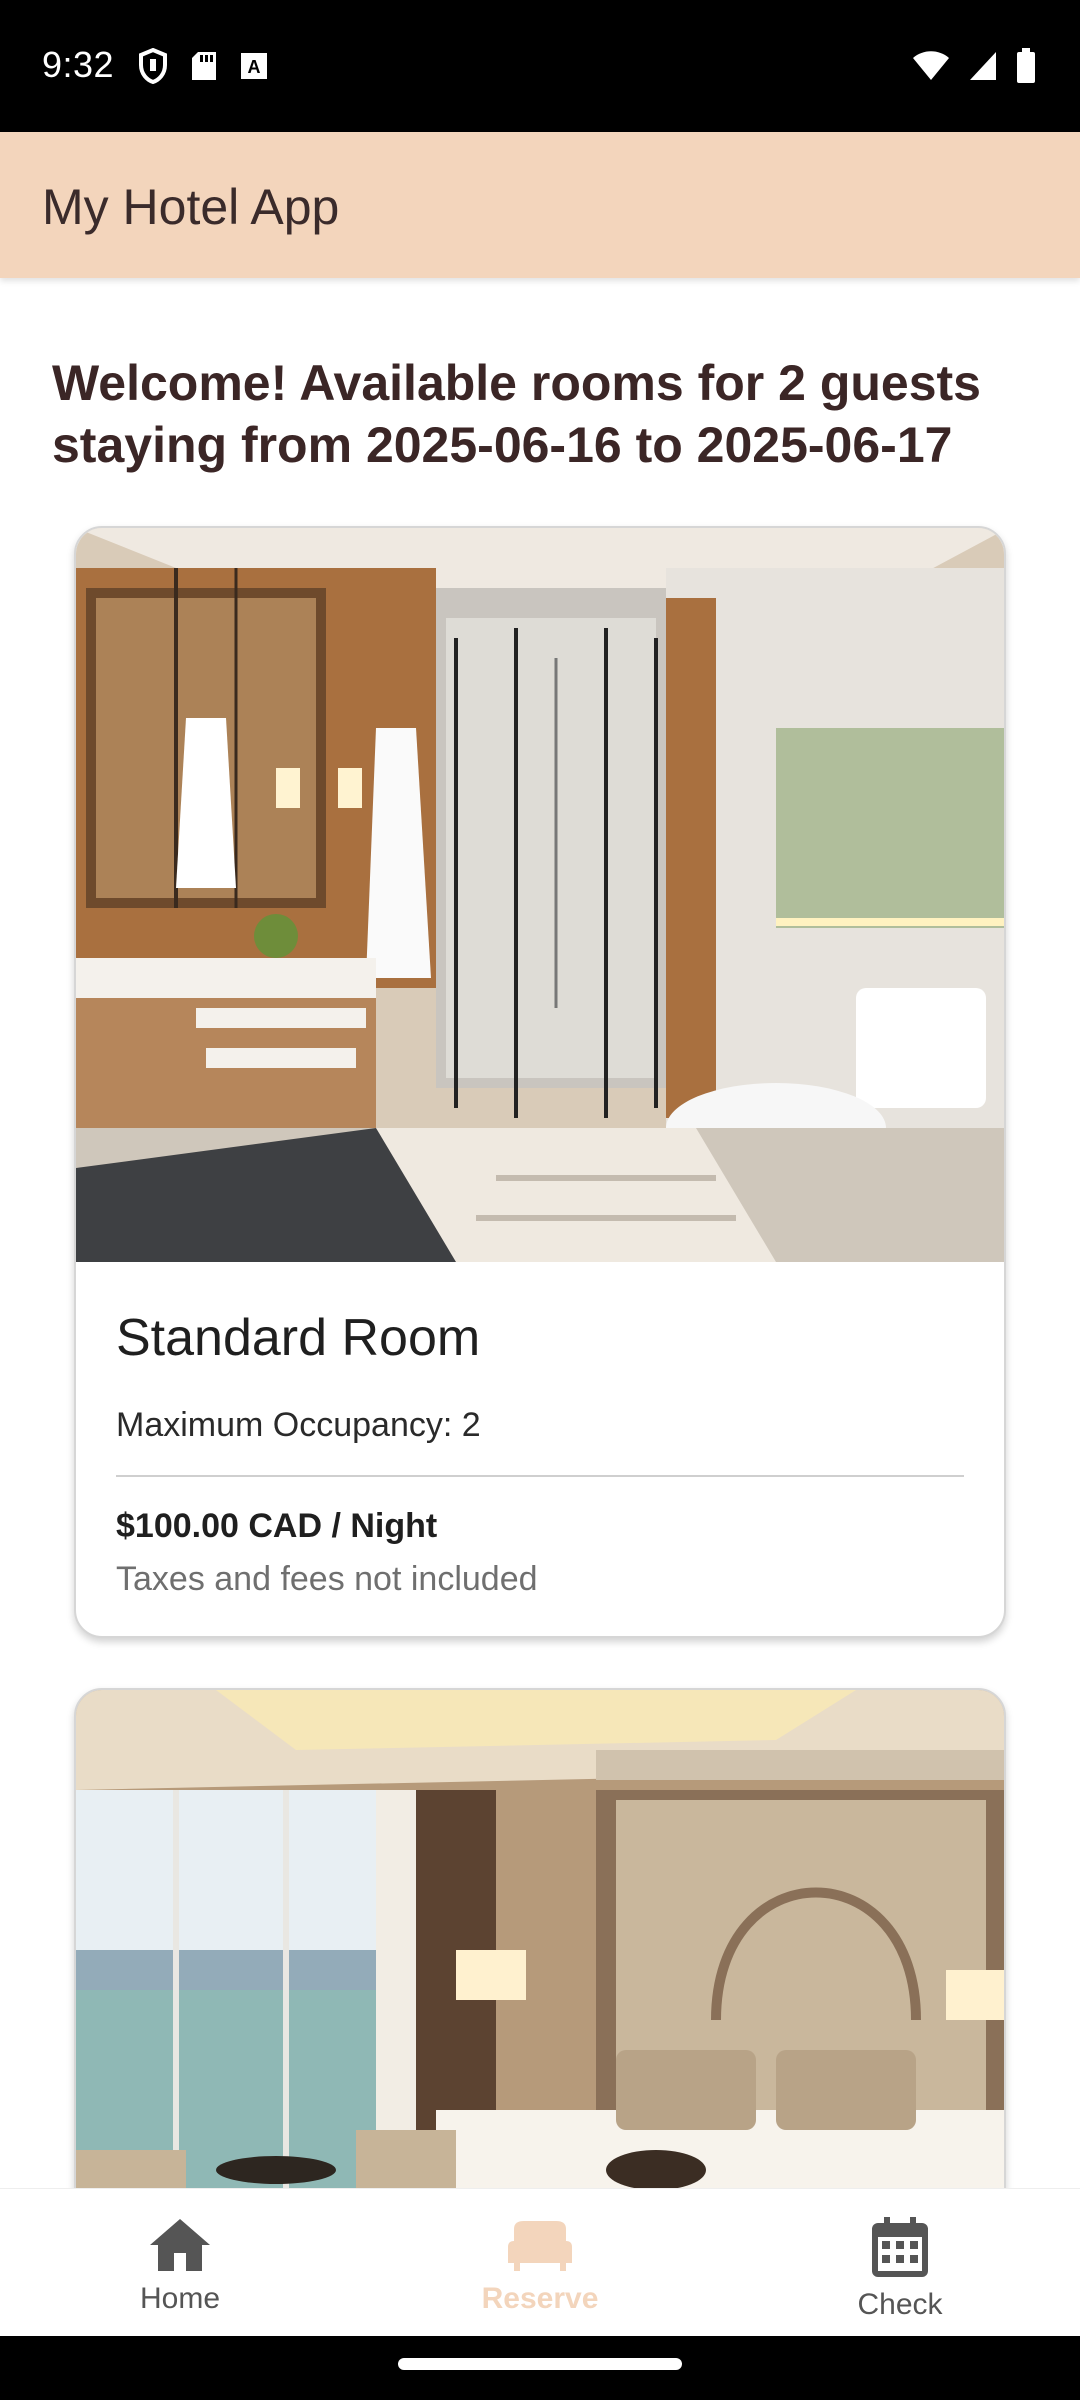 This screenshot has width=1080, height=2400. I want to click on bed-icon, so click(540, 2247).